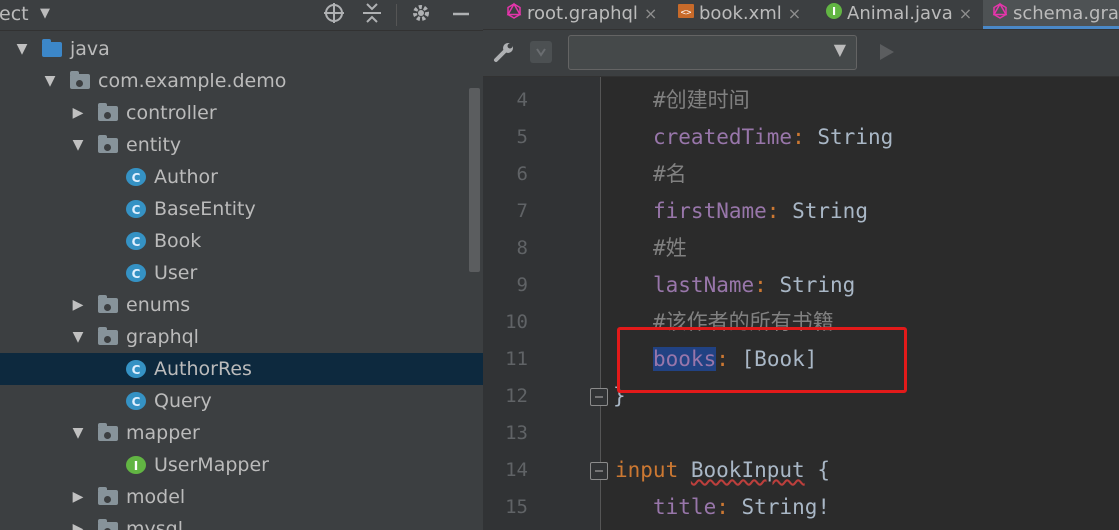  What do you see at coordinates (241, 273) in the screenshot?
I see `tree-item-user: C User` at bounding box center [241, 273].